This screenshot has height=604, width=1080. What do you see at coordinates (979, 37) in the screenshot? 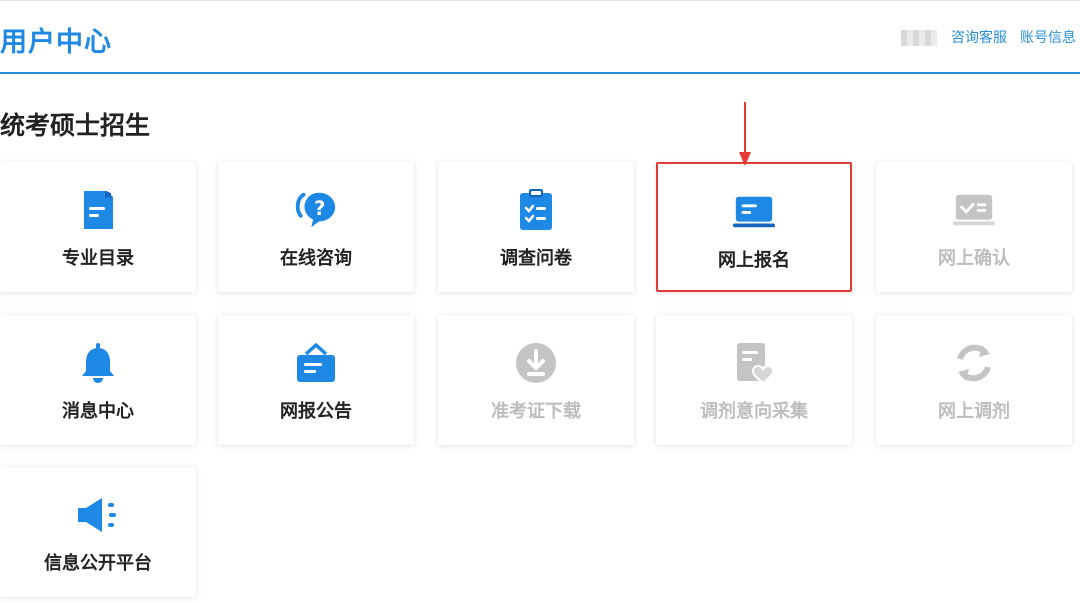
I see `consult-service-link: 咨询客服` at bounding box center [979, 37].